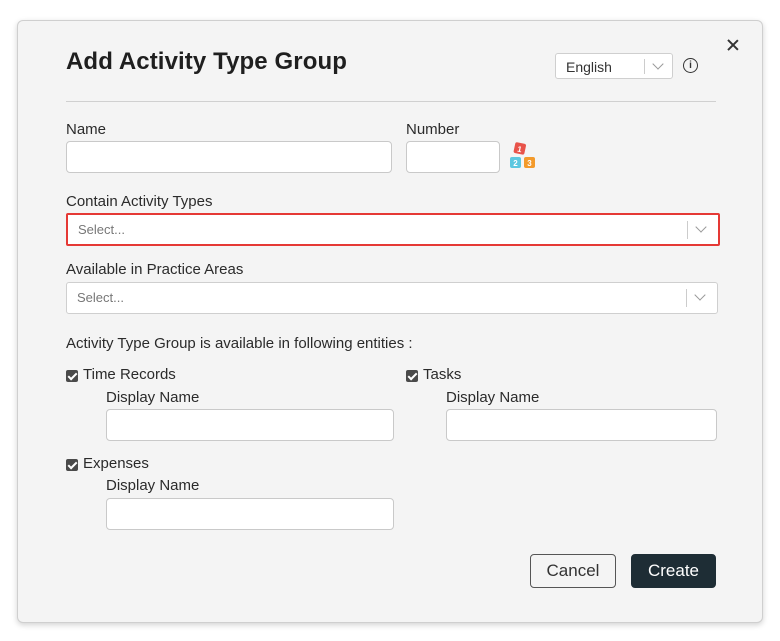  What do you see at coordinates (229, 157) in the screenshot?
I see `name-input` at bounding box center [229, 157].